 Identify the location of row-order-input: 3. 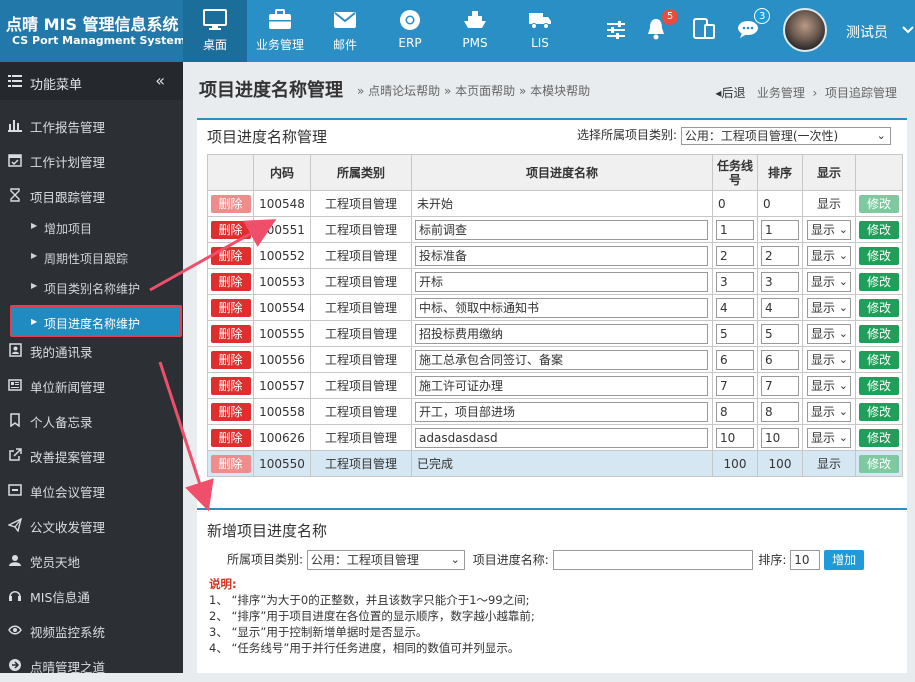
(780, 281).